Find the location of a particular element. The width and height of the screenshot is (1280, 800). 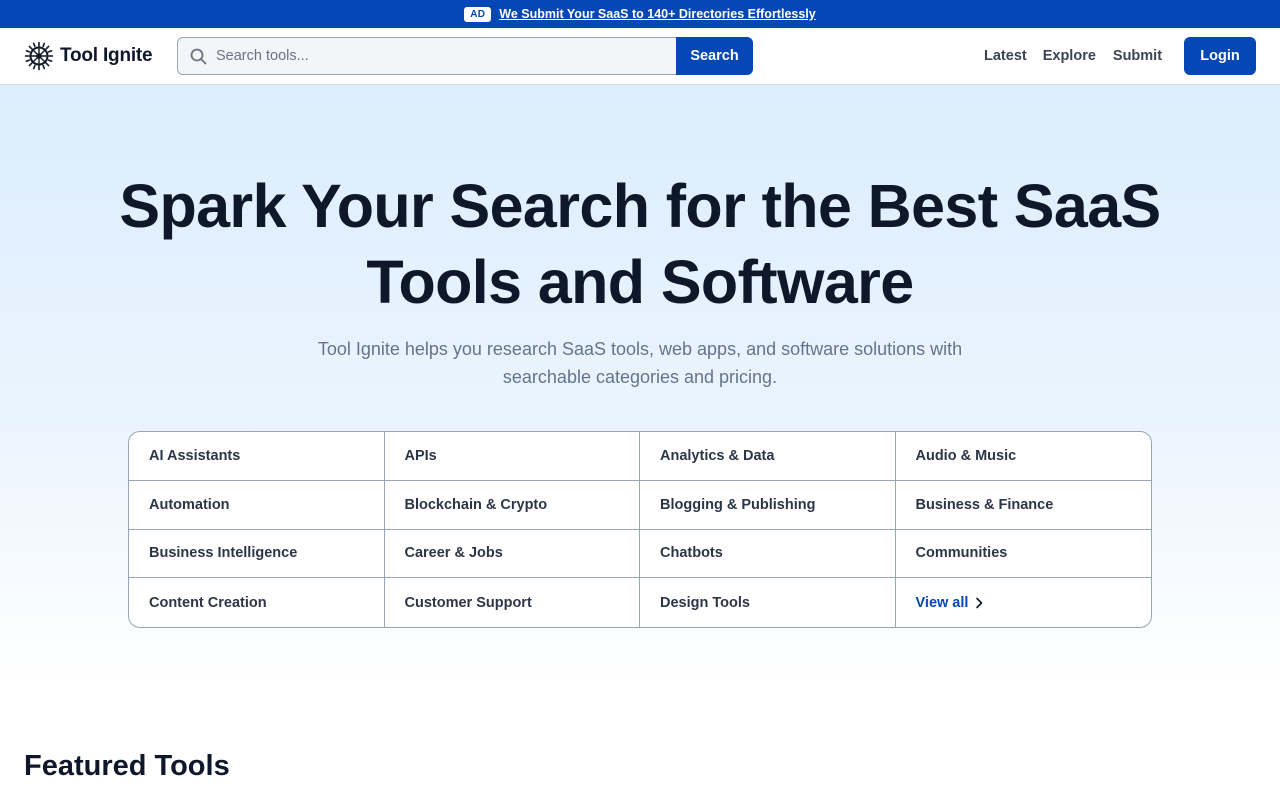

category-item: Career & Jobs is located at coordinates (512, 554).